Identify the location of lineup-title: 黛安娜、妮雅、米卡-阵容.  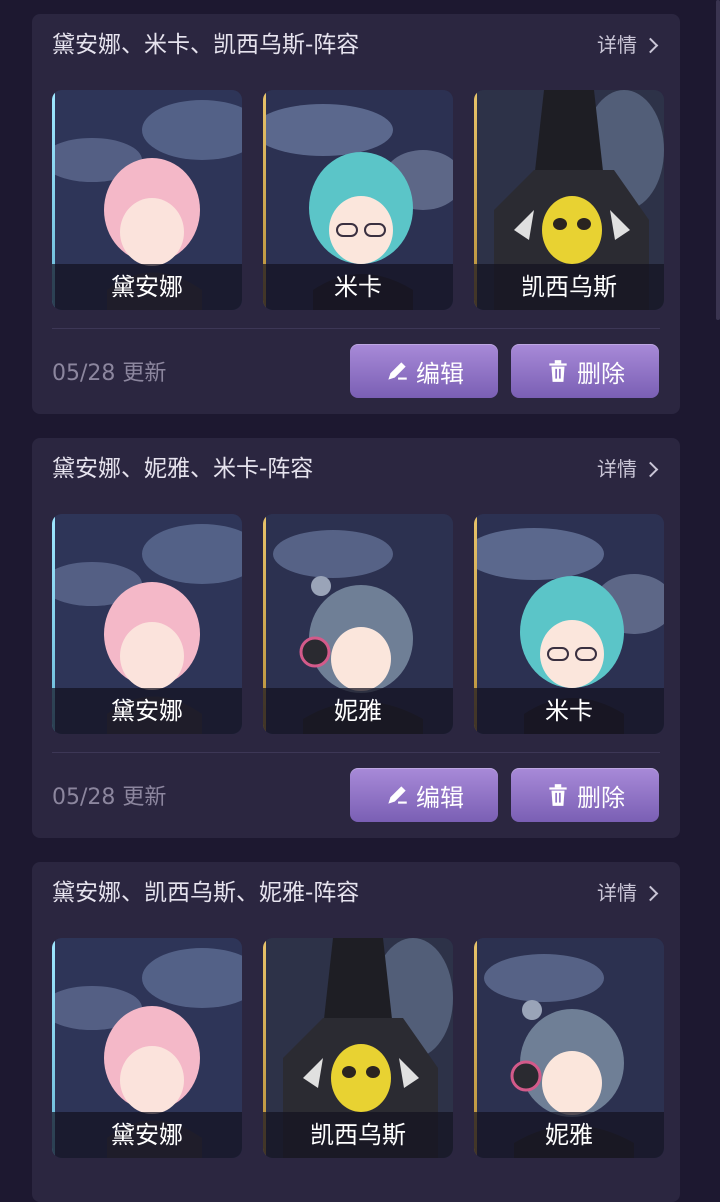
(183, 469).